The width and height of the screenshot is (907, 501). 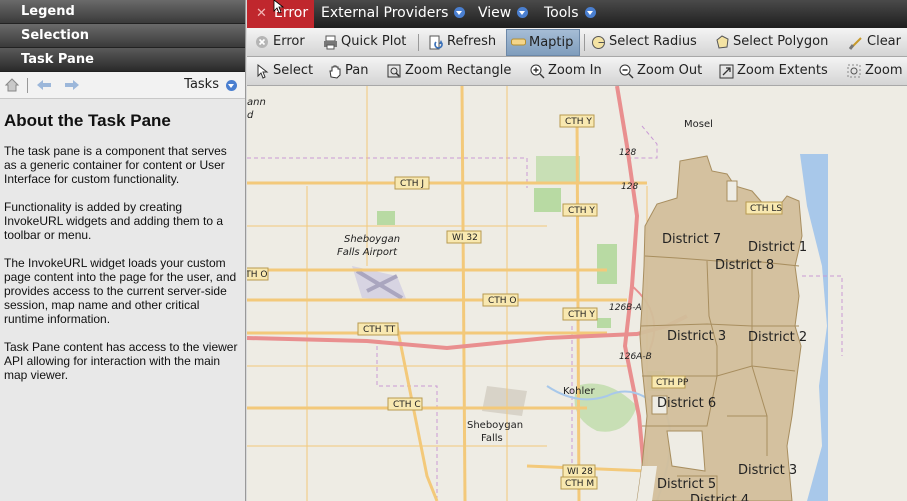 I want to click on district-label: District 6, so click(x=686, y=403).